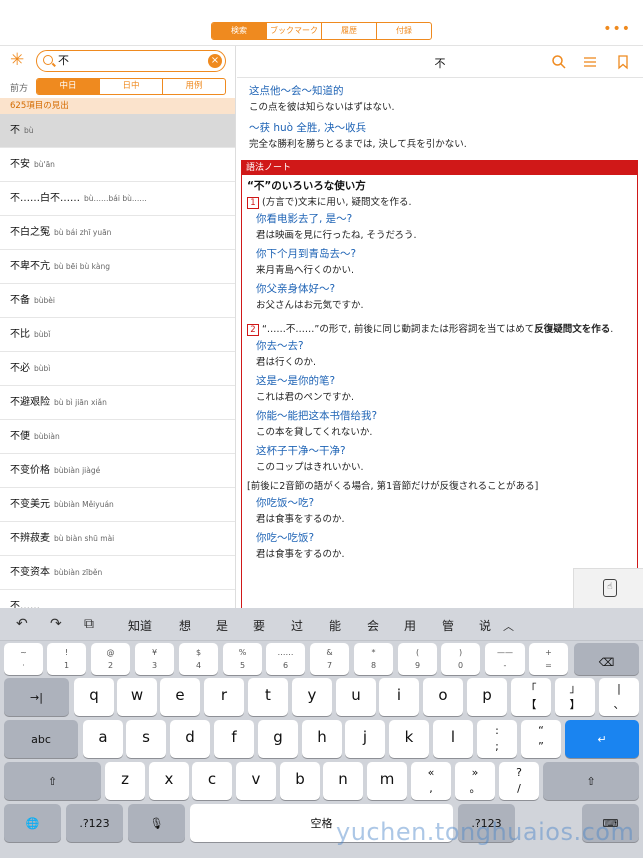 The image size is (643, 858). Describe the element at coordinates (519, 781) in the screenshot. I see `symbol-key: ? /` at that location.